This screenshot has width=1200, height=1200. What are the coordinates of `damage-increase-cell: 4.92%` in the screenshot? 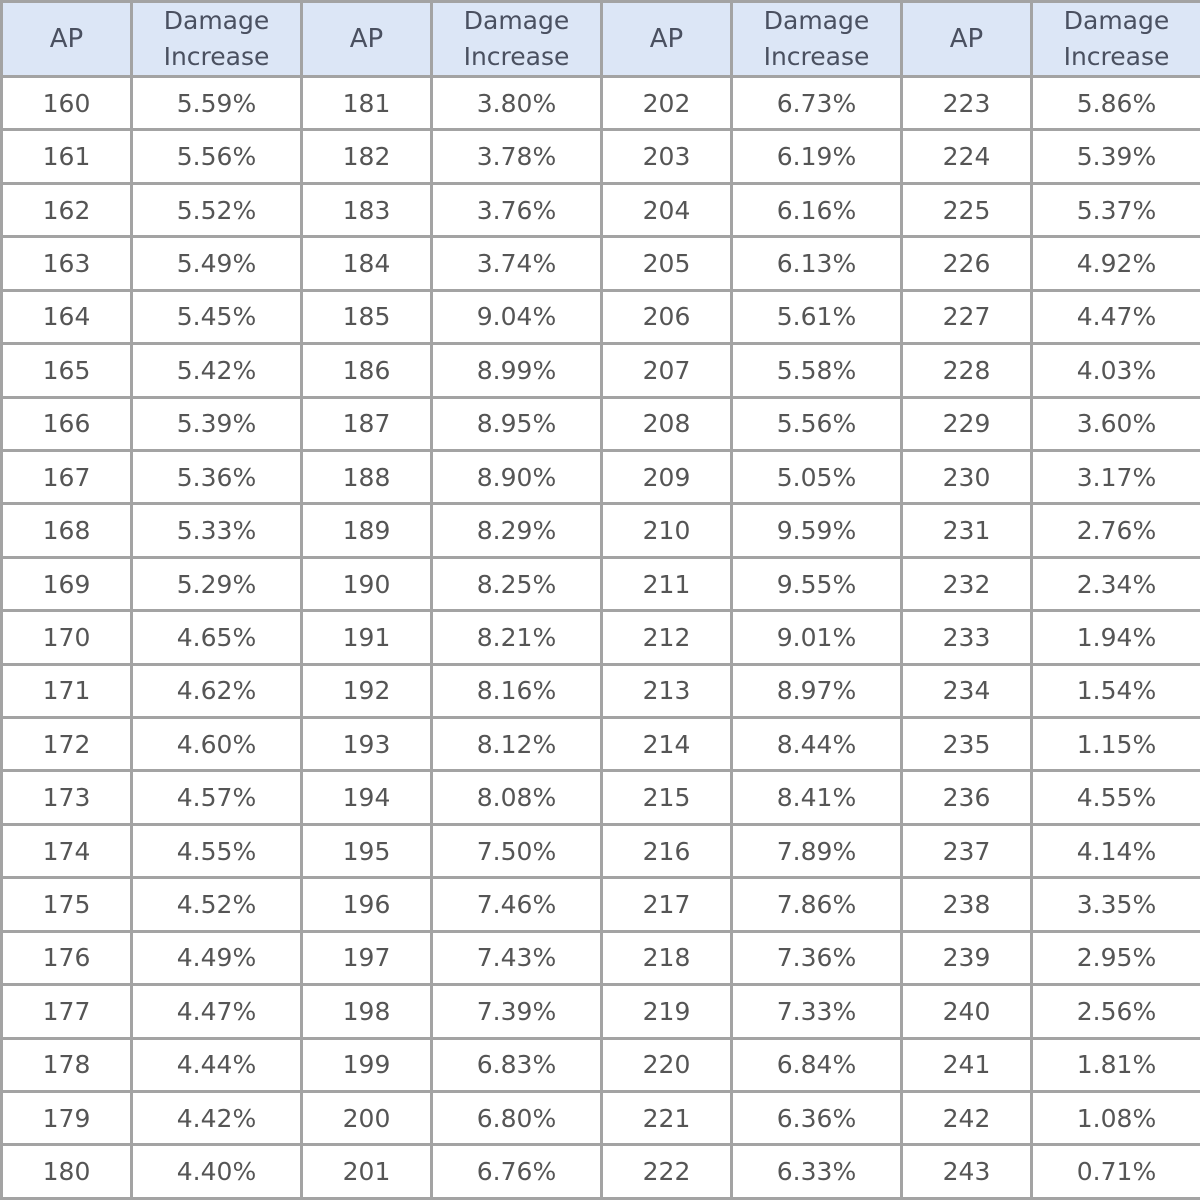 It's located at (1115, 263).